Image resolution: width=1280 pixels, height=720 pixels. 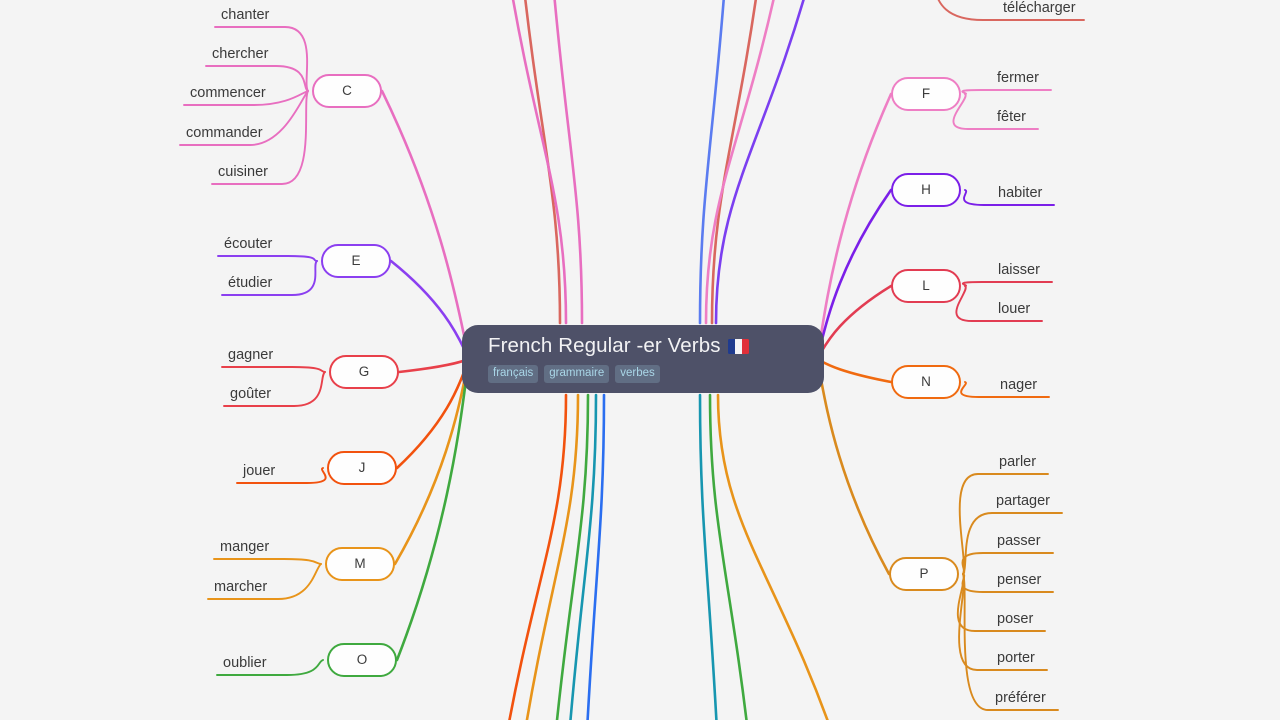 I want to click on leaf-label-passer: passer, so click(x=1019, y=541).